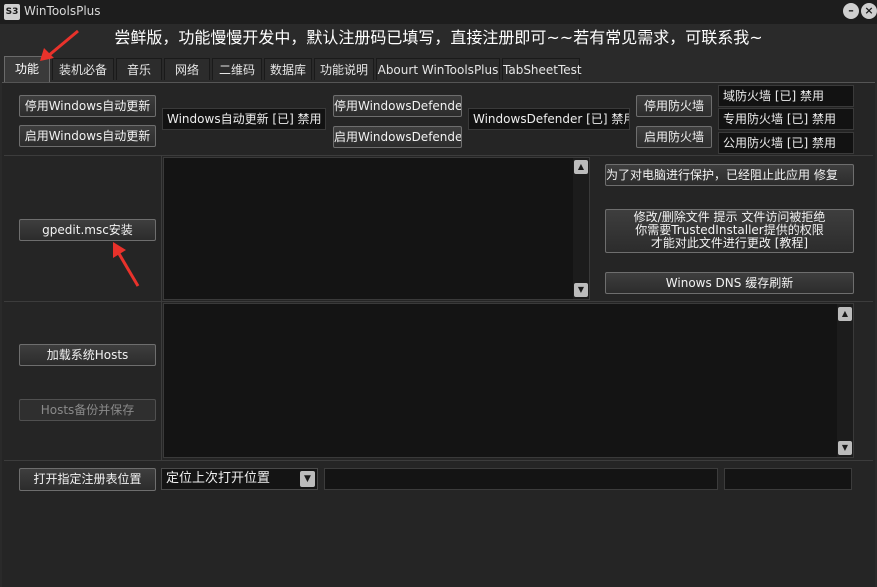 This screenshot has width=877, height=587. What do you see at coordinates (87, 410) in the screenshot?
I see `backup-hosts-button: Hosts备份并保存` at bounding box center [87, 410].